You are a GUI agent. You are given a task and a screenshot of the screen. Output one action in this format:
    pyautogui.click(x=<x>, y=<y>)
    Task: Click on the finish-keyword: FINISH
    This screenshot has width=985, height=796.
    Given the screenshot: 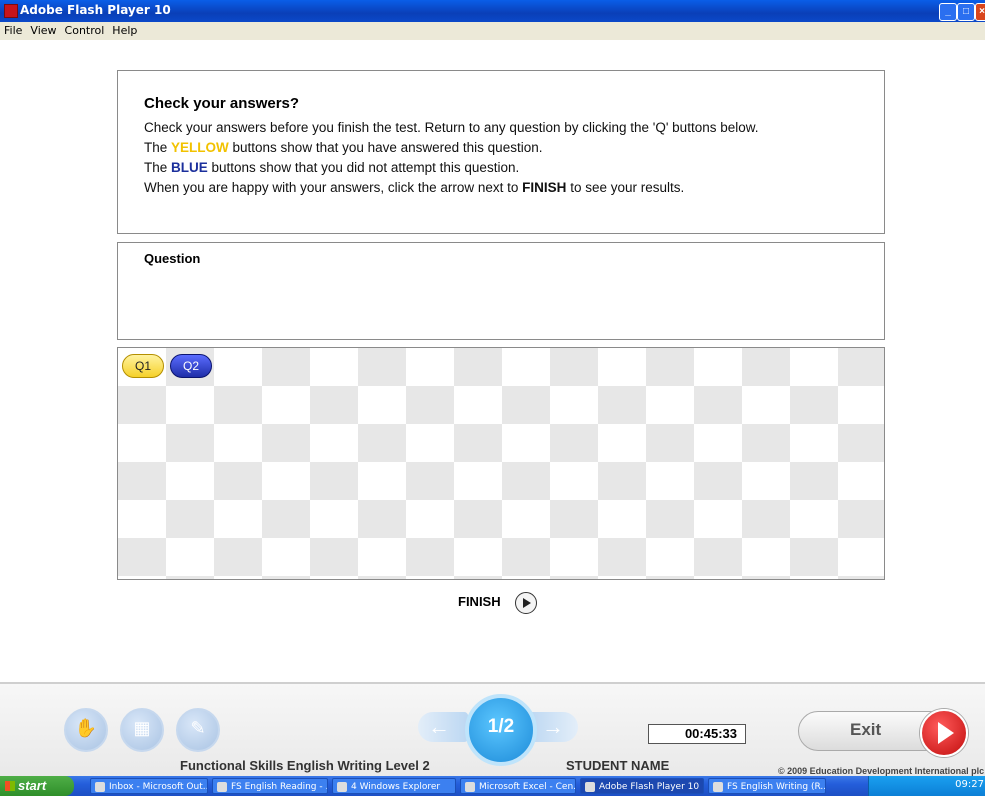 What is the action you would take?
    pyautogui.click(x=544, y=187)
    